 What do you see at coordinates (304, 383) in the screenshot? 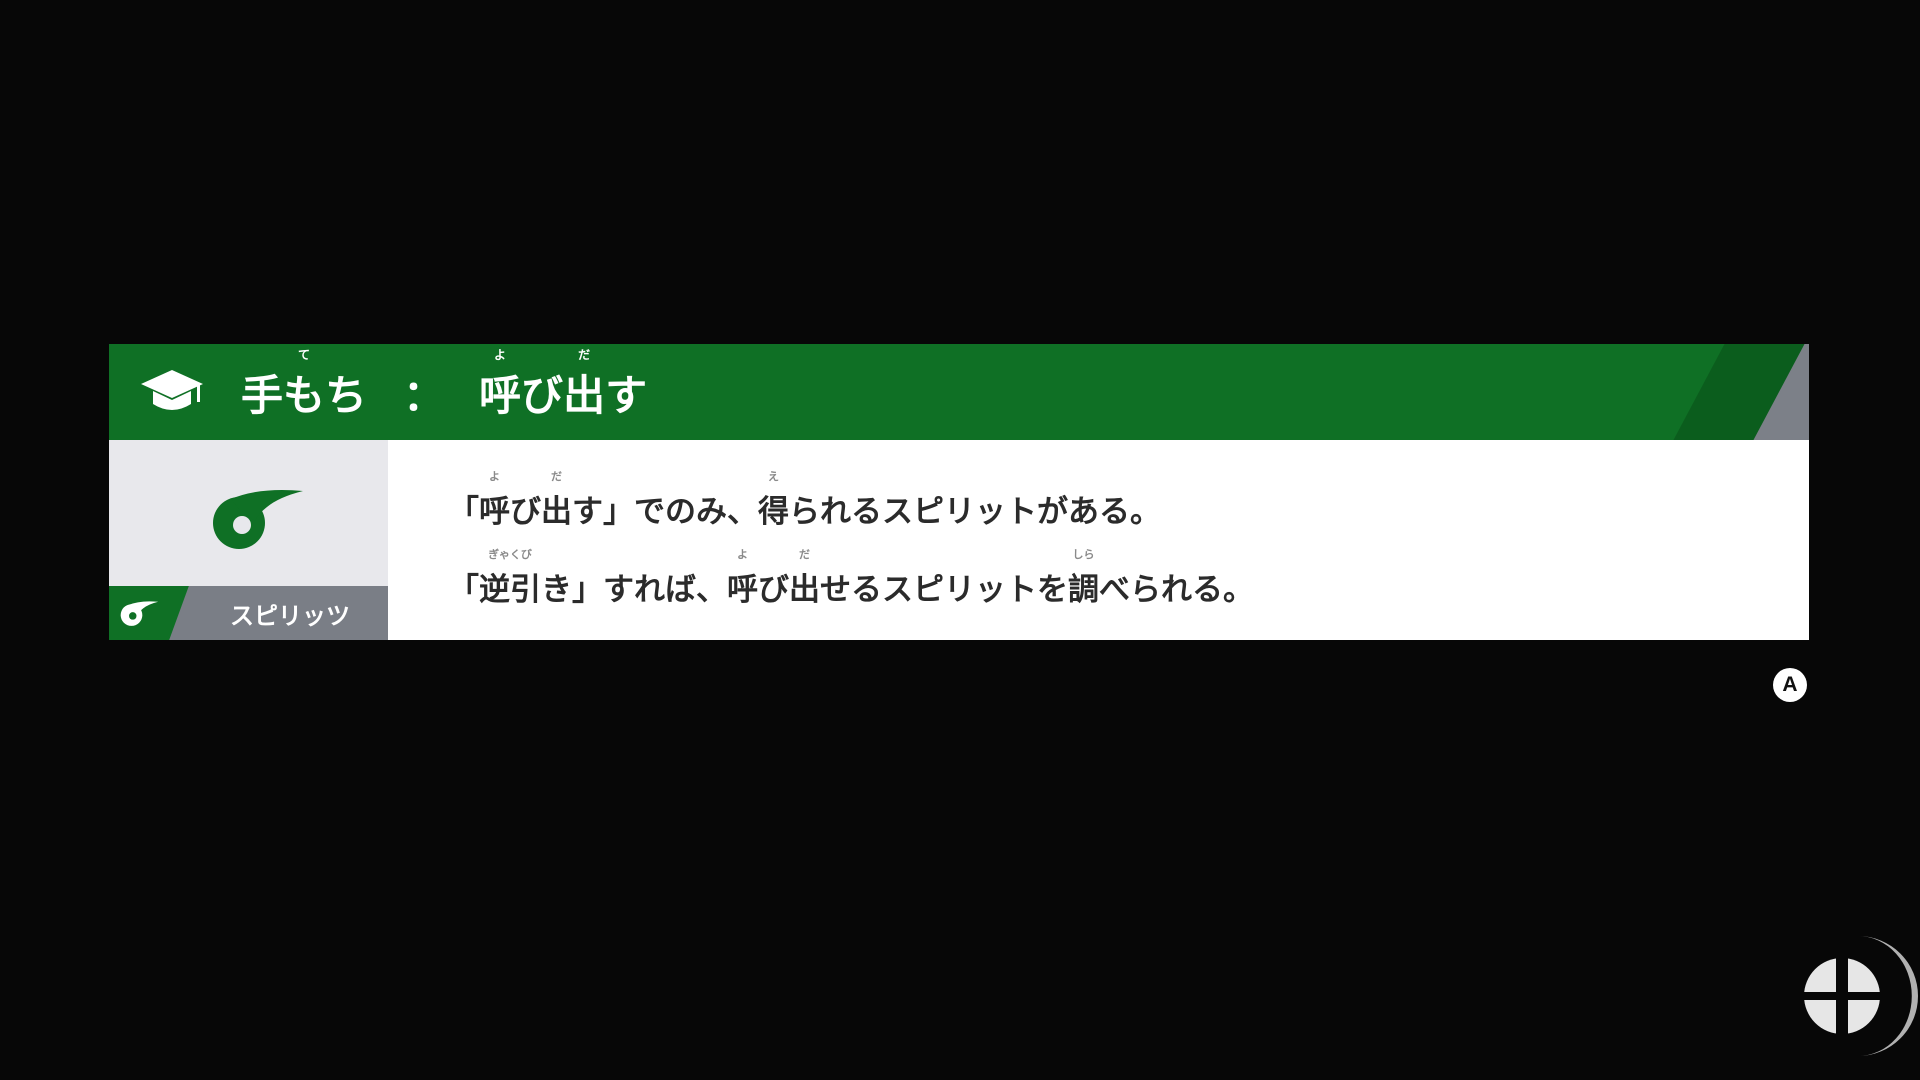
I see `title-category: て 手もち` at bounding box center [304, 383].